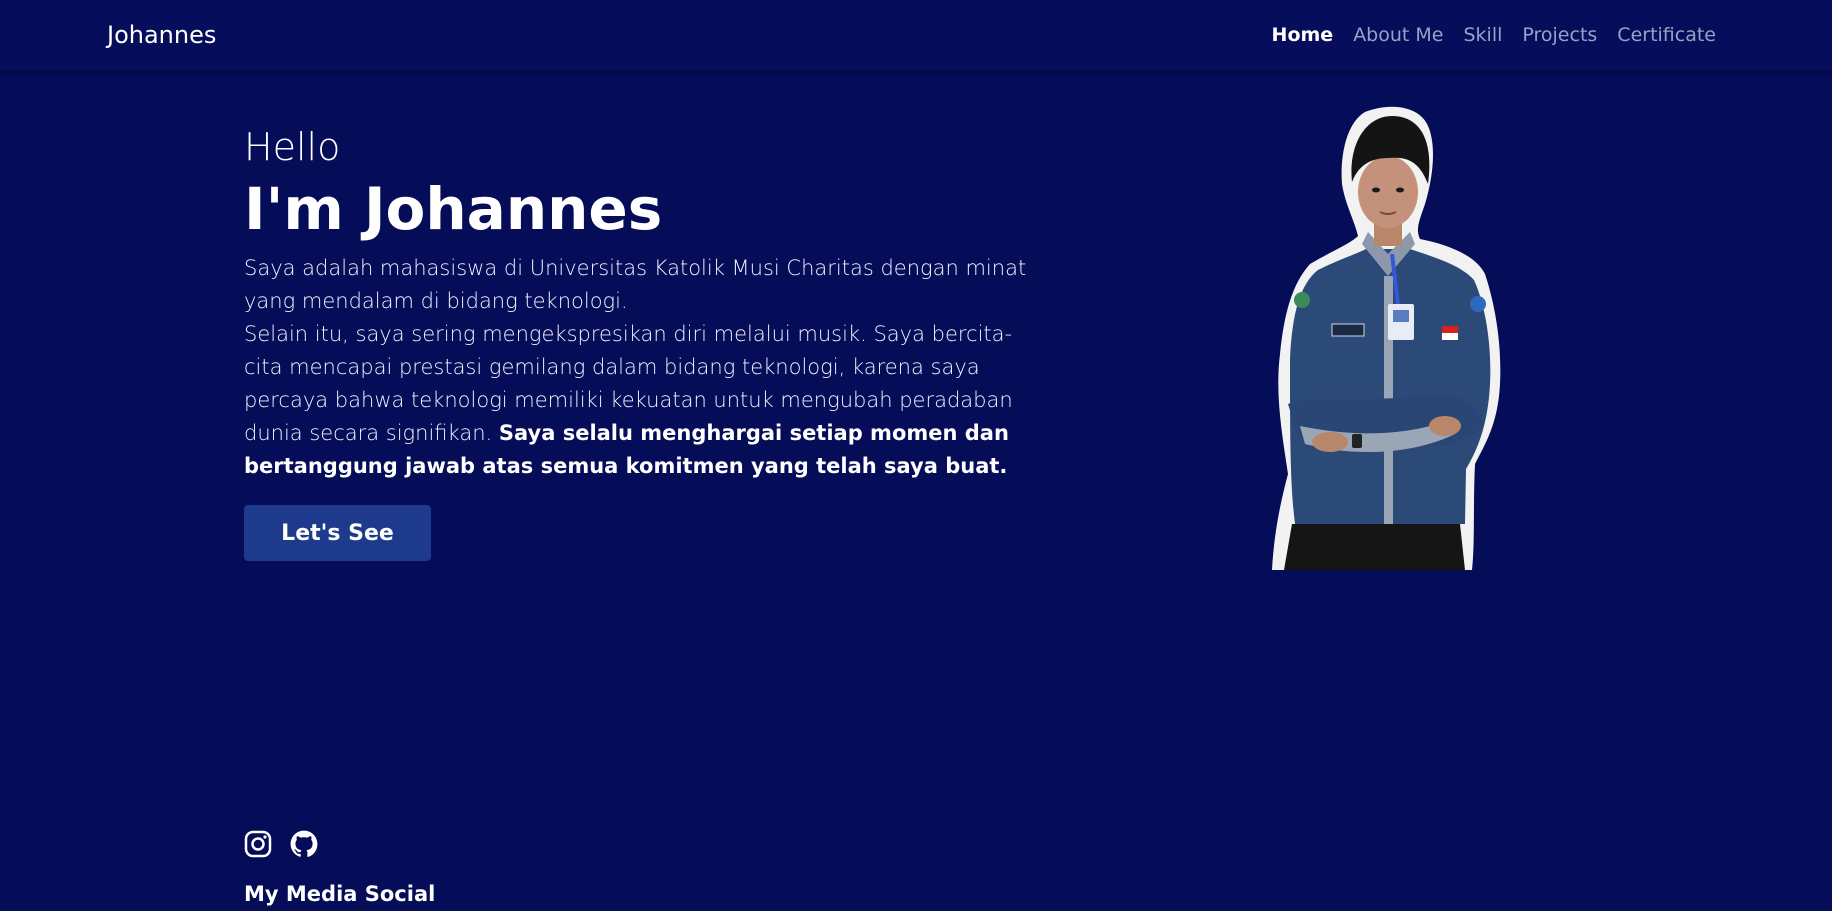 This screenshot has height=911, width=1832. Describe the element at coordinates (1666, 35) in the screenshot. I see `nav-link-certificate: Certificate` at that location.